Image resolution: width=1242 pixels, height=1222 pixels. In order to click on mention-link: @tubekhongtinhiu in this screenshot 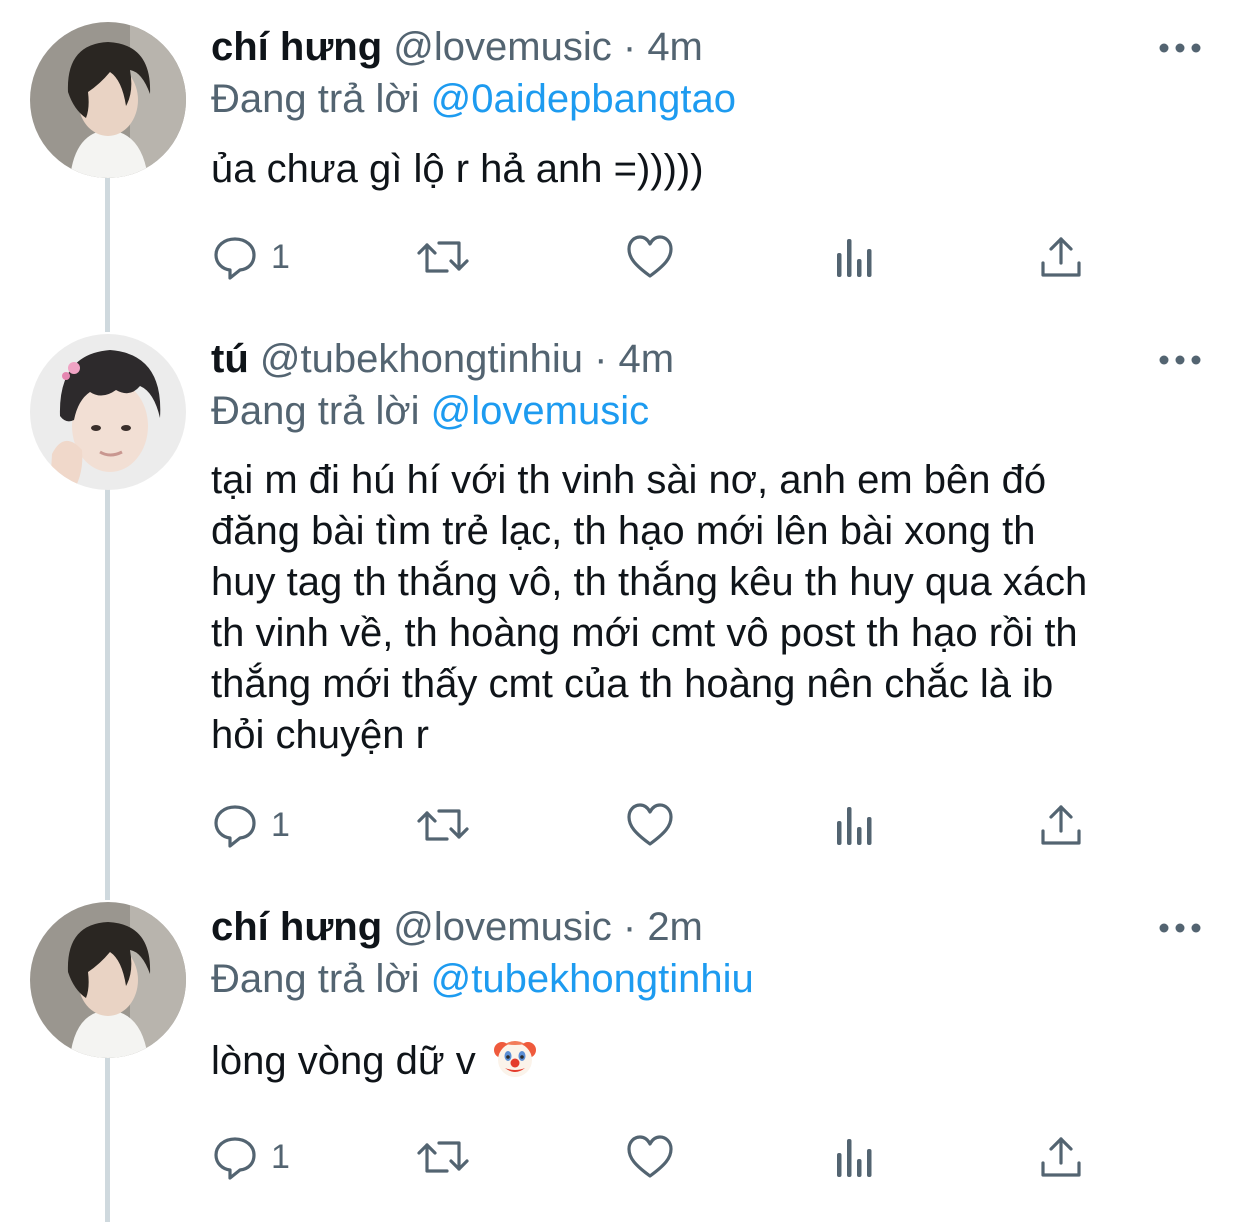, I will do `click(592, 979)`.